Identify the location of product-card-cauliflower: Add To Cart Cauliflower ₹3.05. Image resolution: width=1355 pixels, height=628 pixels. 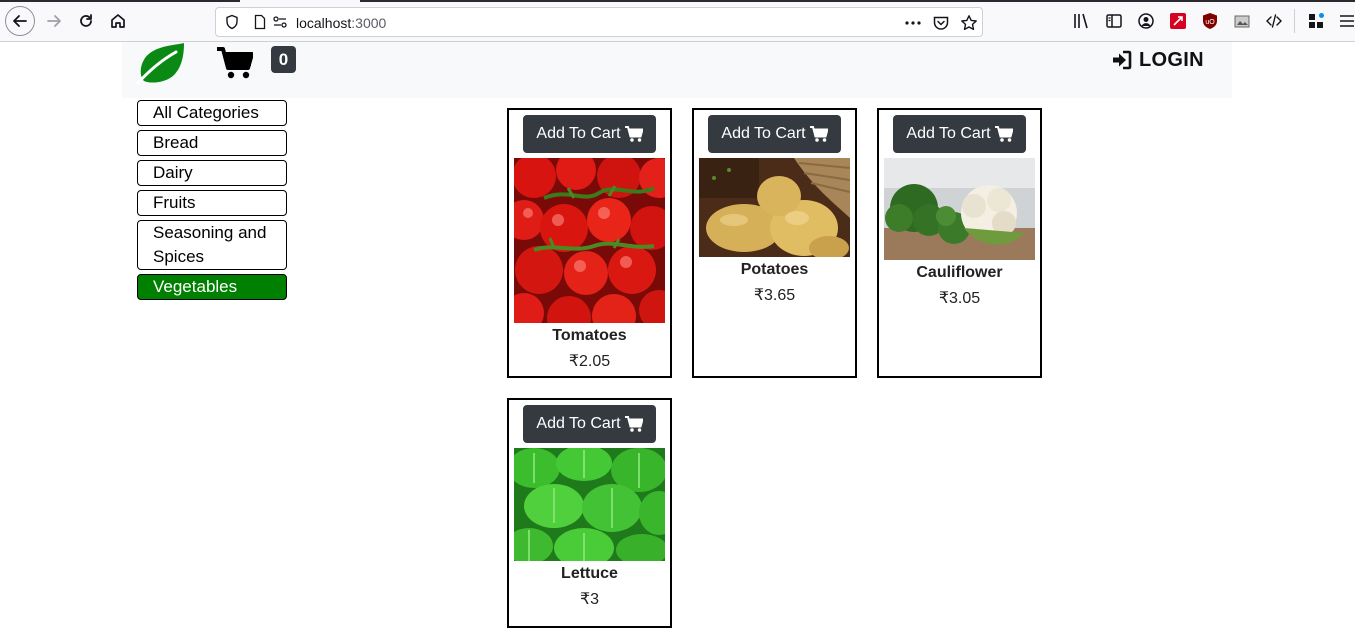
(959, 243).